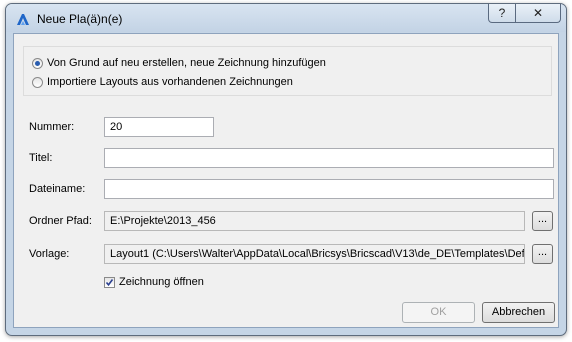 The width and height of the screenshot is (572, 342). What do you see at coordinates (52, 127) in the screenshot?
I see `number-label: Nummer:` at bounding box center [52, 127].